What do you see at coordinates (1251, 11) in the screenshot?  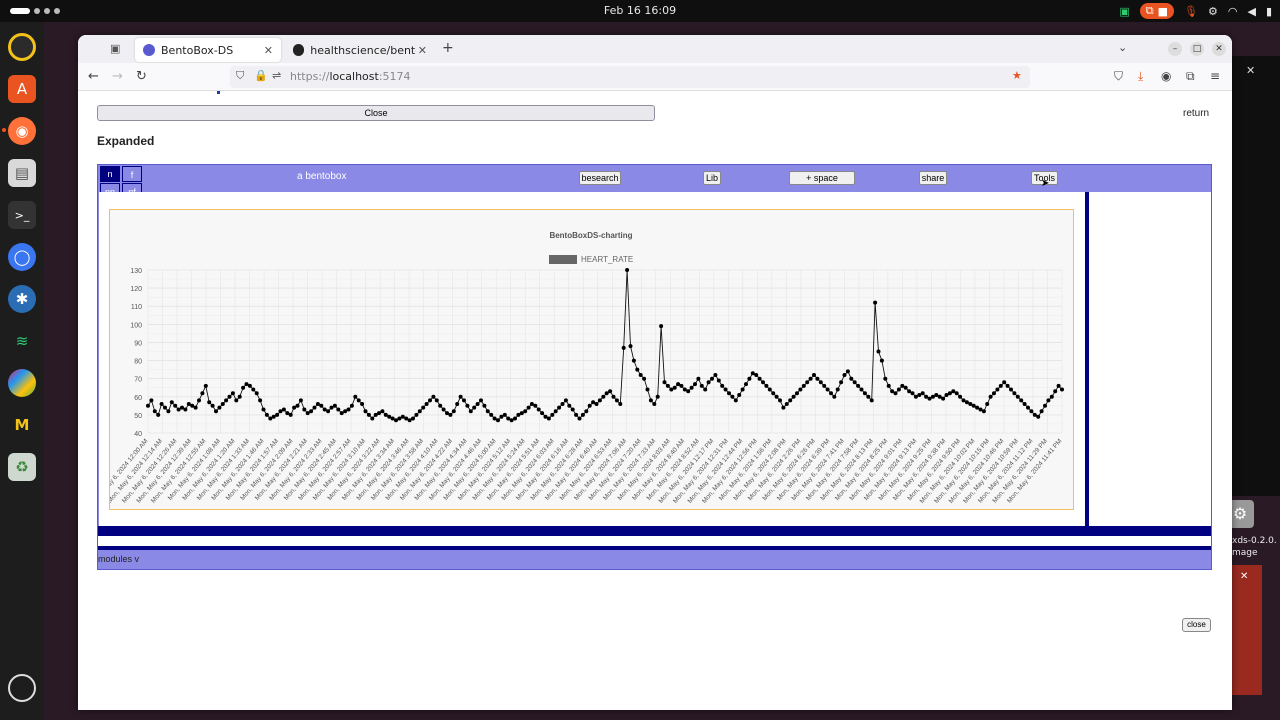 I see `volume-icon: ◀` at bounding box center [1251, 11].